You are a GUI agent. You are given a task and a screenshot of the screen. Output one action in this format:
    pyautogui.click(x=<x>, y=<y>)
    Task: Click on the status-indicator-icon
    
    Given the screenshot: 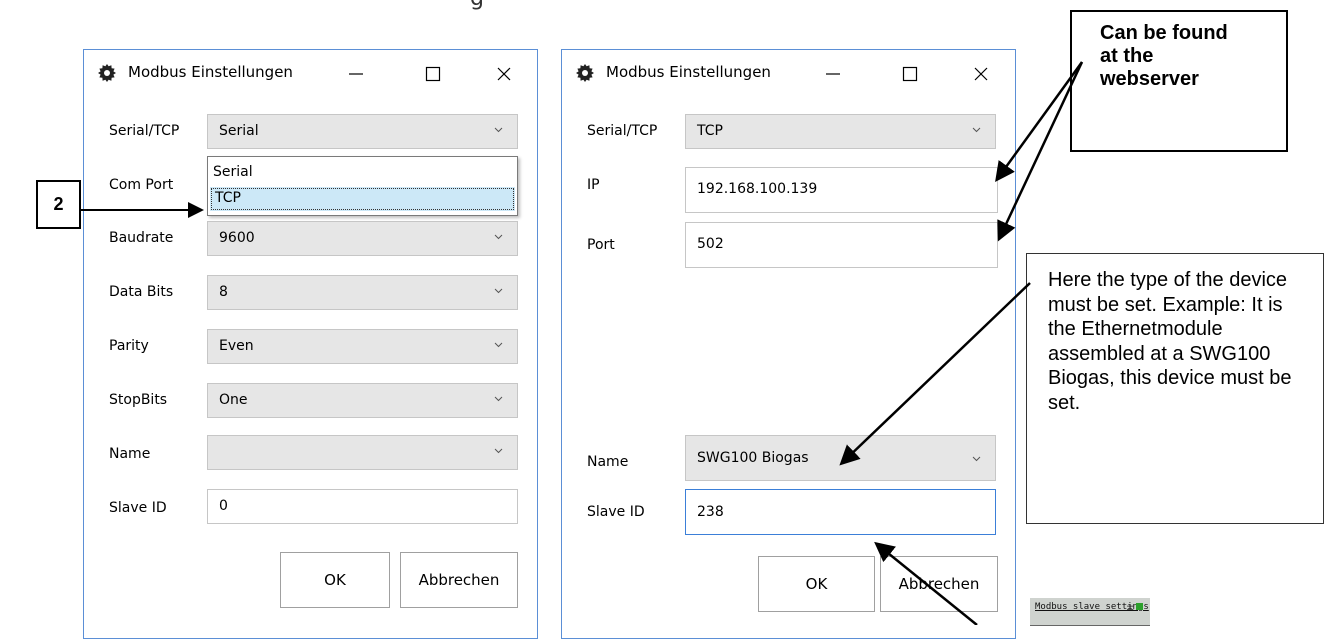 What is the action you would take?
    pyautogui.click(x=1140, y=606)
    